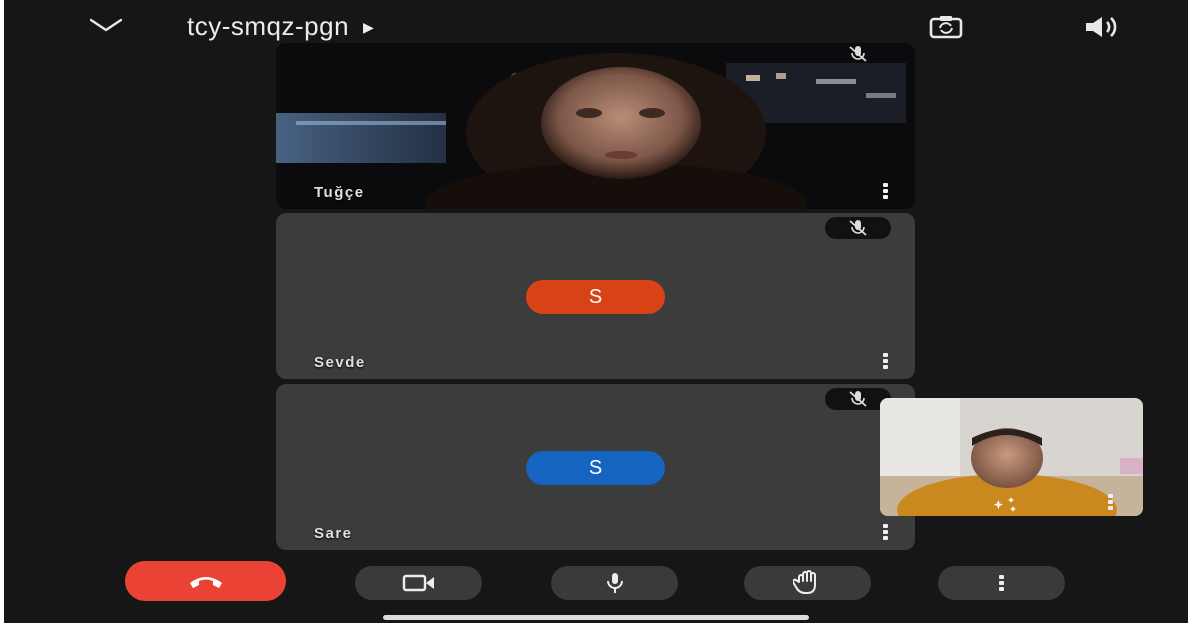 The height and width of the screenshot is (623, 1192). Describe the element at coordinates (596, 617) in the screenshot. I see `home-indicator` at that location.